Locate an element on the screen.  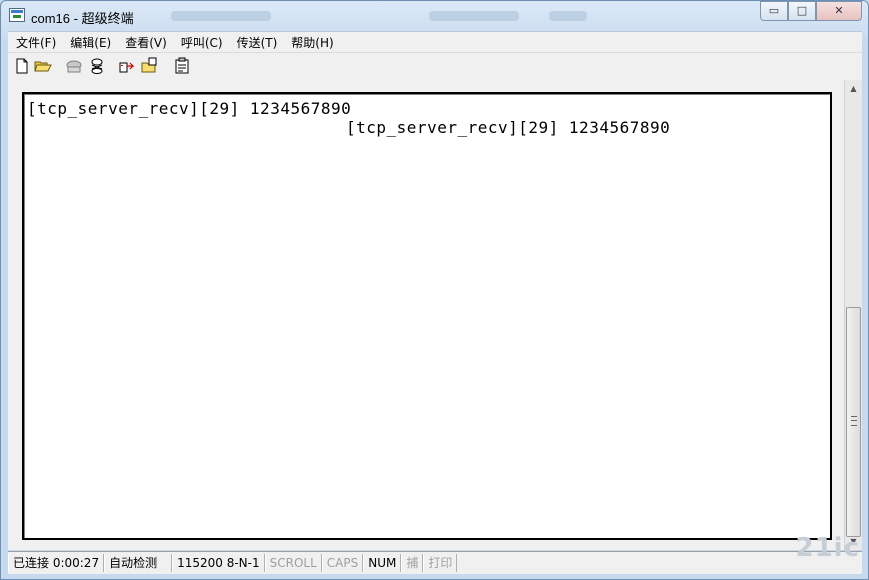
caption-buttons: ▭ □ ✕ is located at coordinates (811, 11).